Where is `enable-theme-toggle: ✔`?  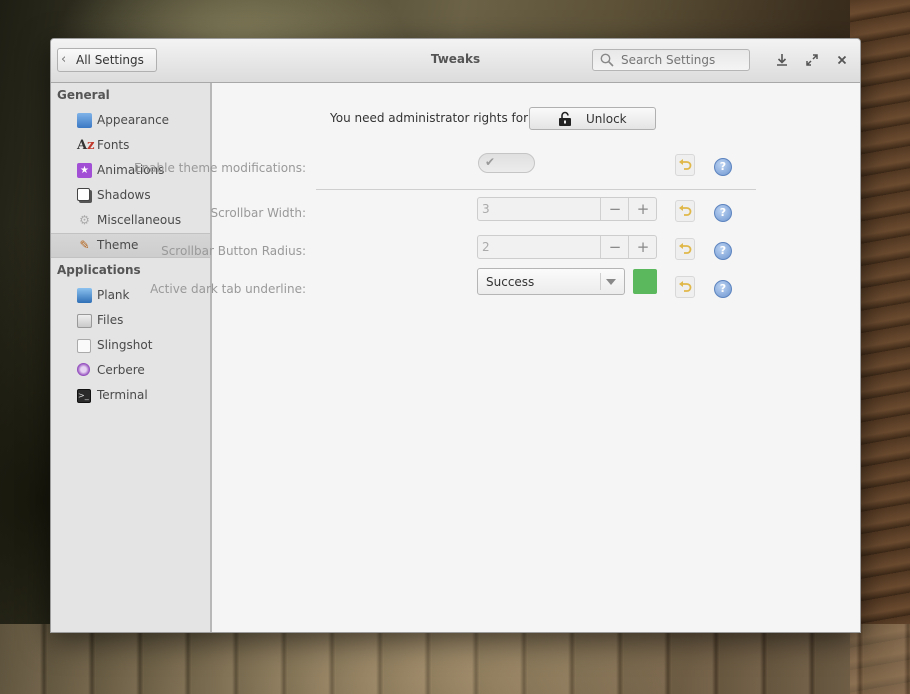
enable-theme-toggle: ✔ is located at coordinates (506, 163).